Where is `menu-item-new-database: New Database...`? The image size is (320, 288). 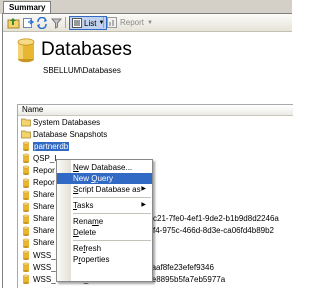
menu-item-new-database: New Database... is located at coordinates (104, 167).